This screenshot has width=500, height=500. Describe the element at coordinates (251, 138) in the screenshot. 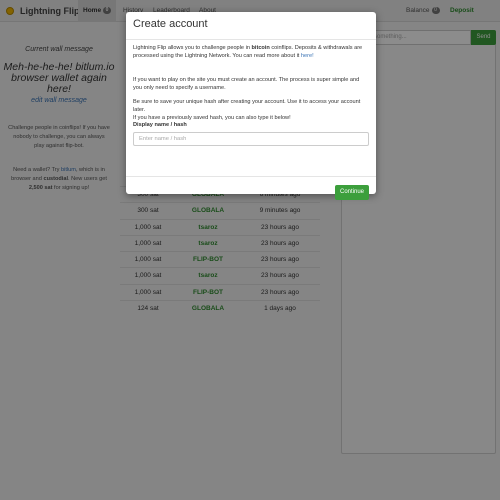

I see `name-hash-input: Enter name / hash` at that location.